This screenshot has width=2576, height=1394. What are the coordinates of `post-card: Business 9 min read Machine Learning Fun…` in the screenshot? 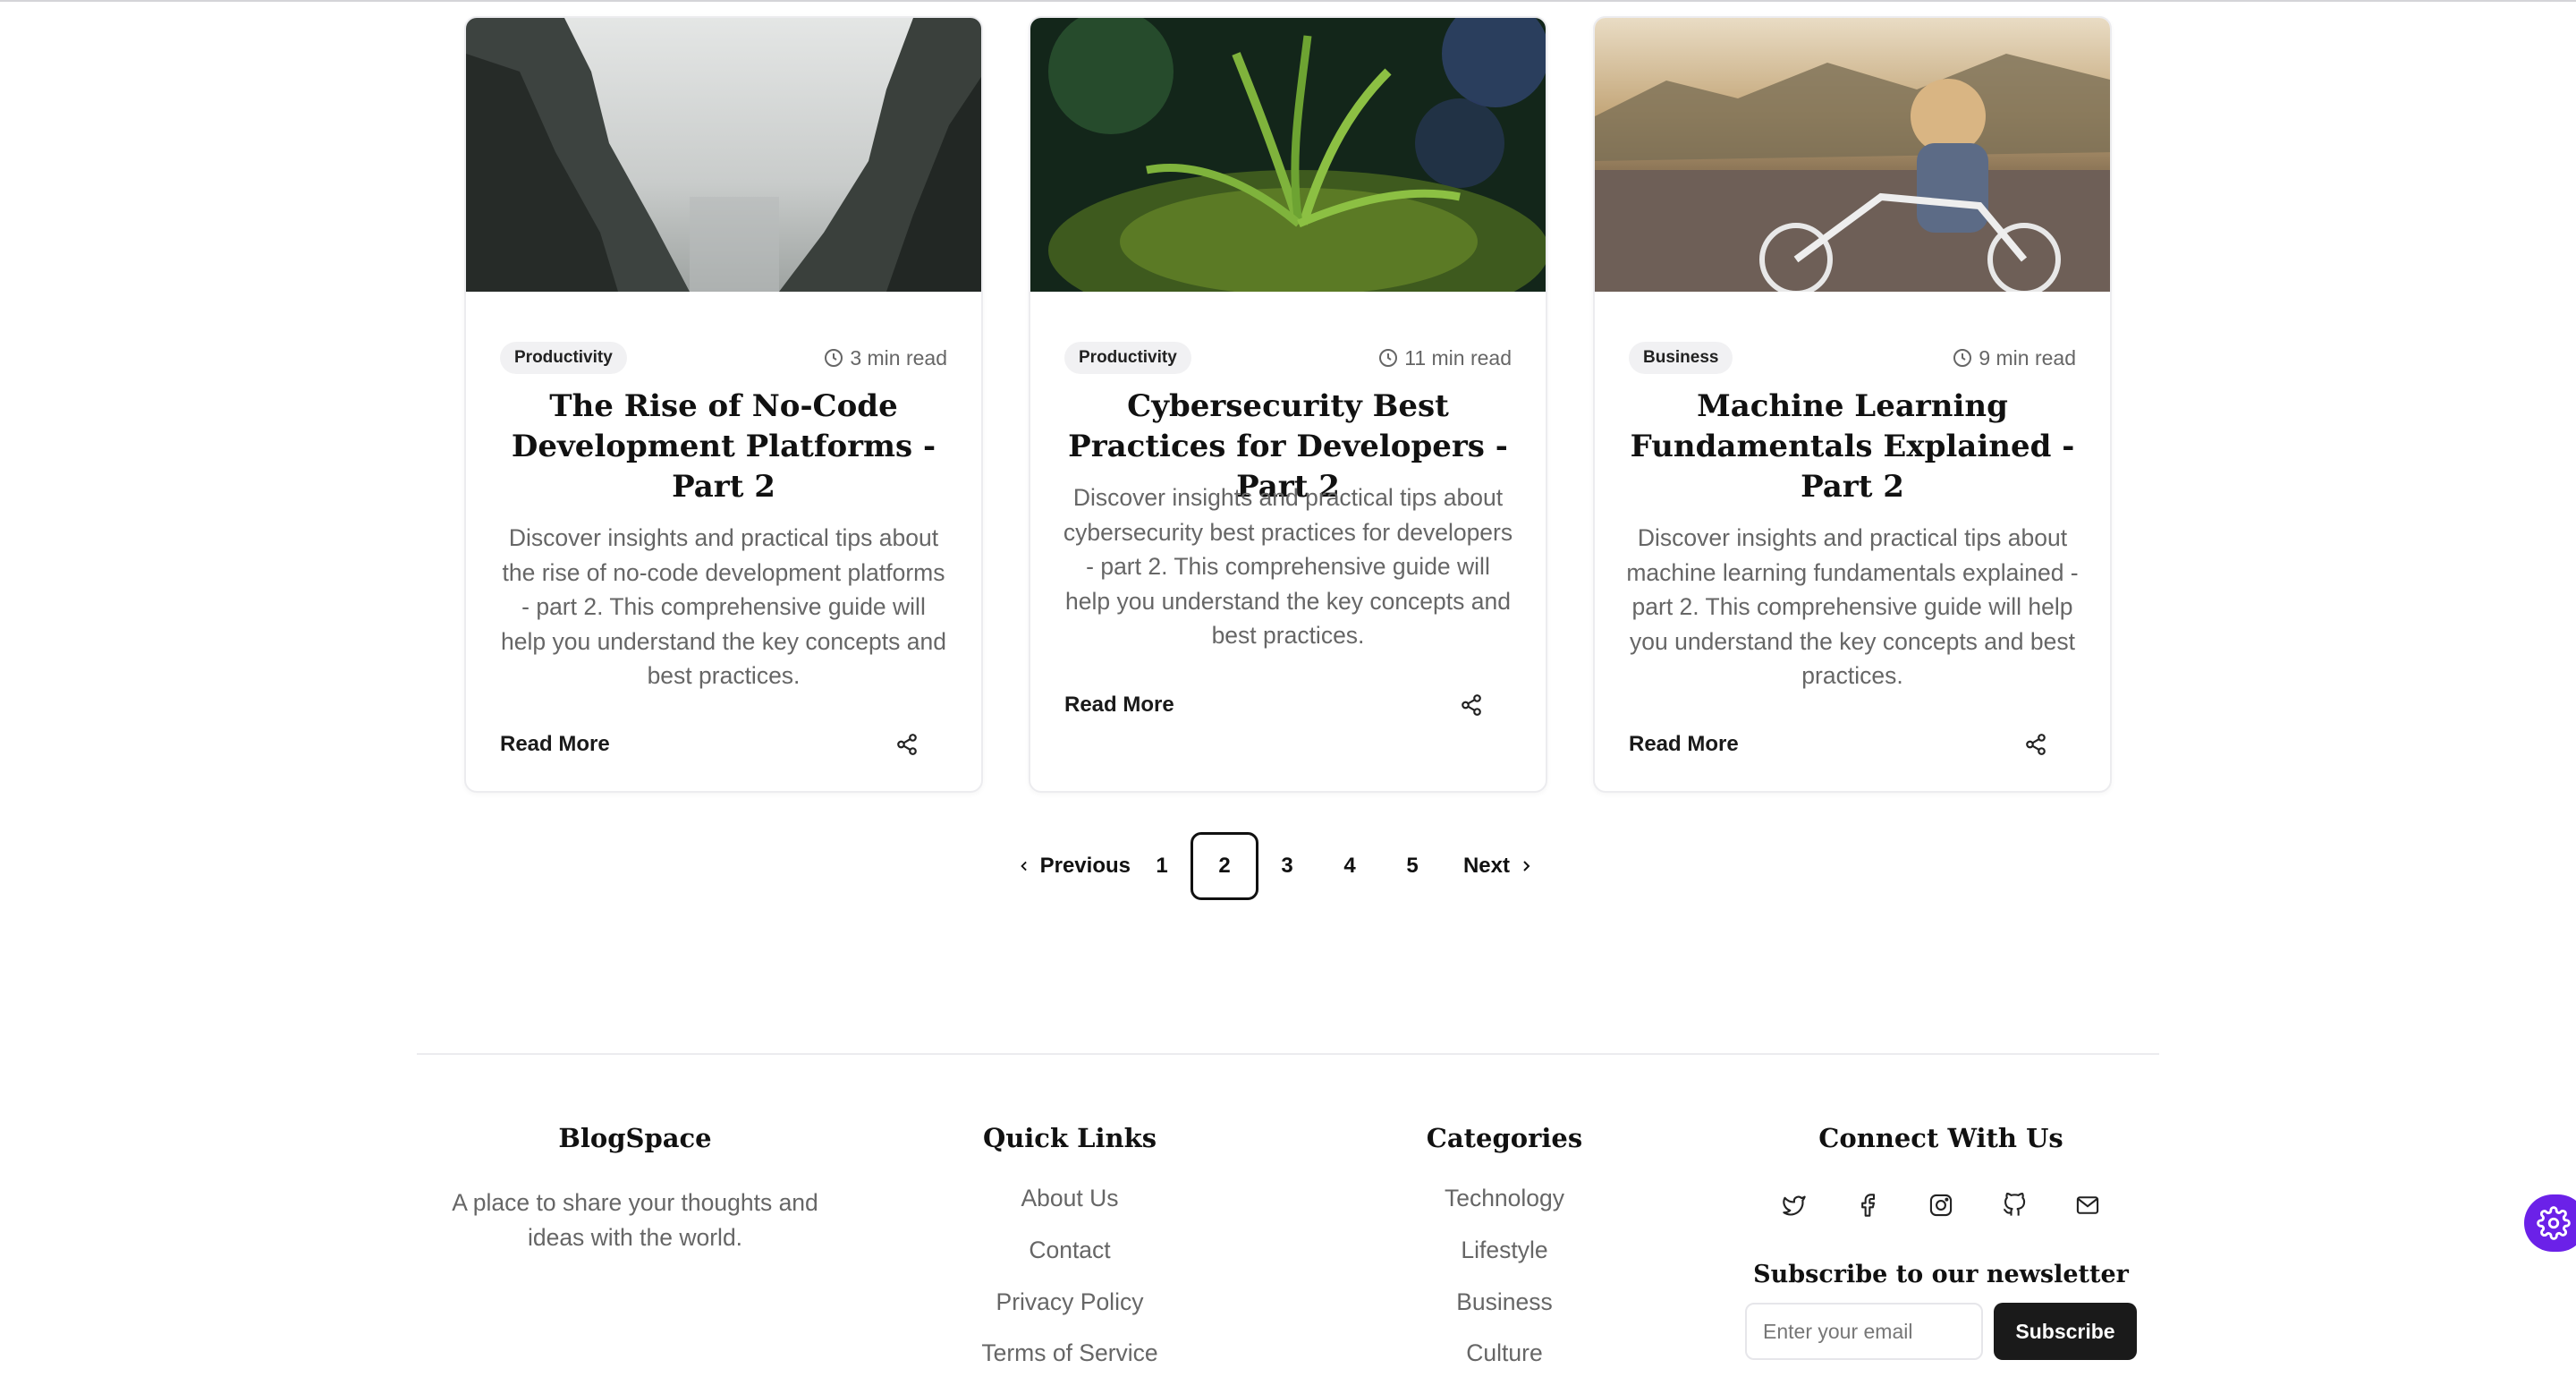 It's located at (1852, 405).